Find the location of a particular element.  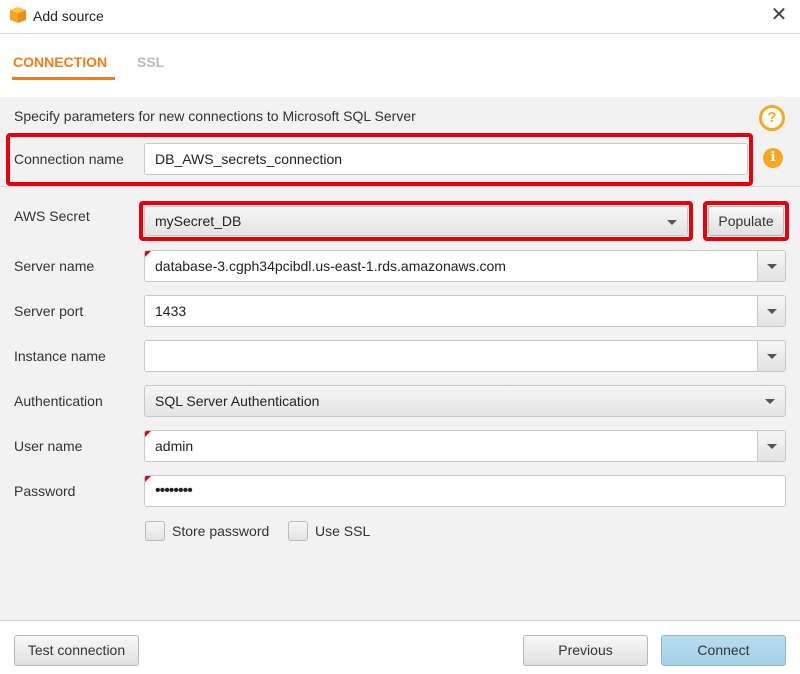

server-name-dropdown-button is located at coordinates (771, 266).